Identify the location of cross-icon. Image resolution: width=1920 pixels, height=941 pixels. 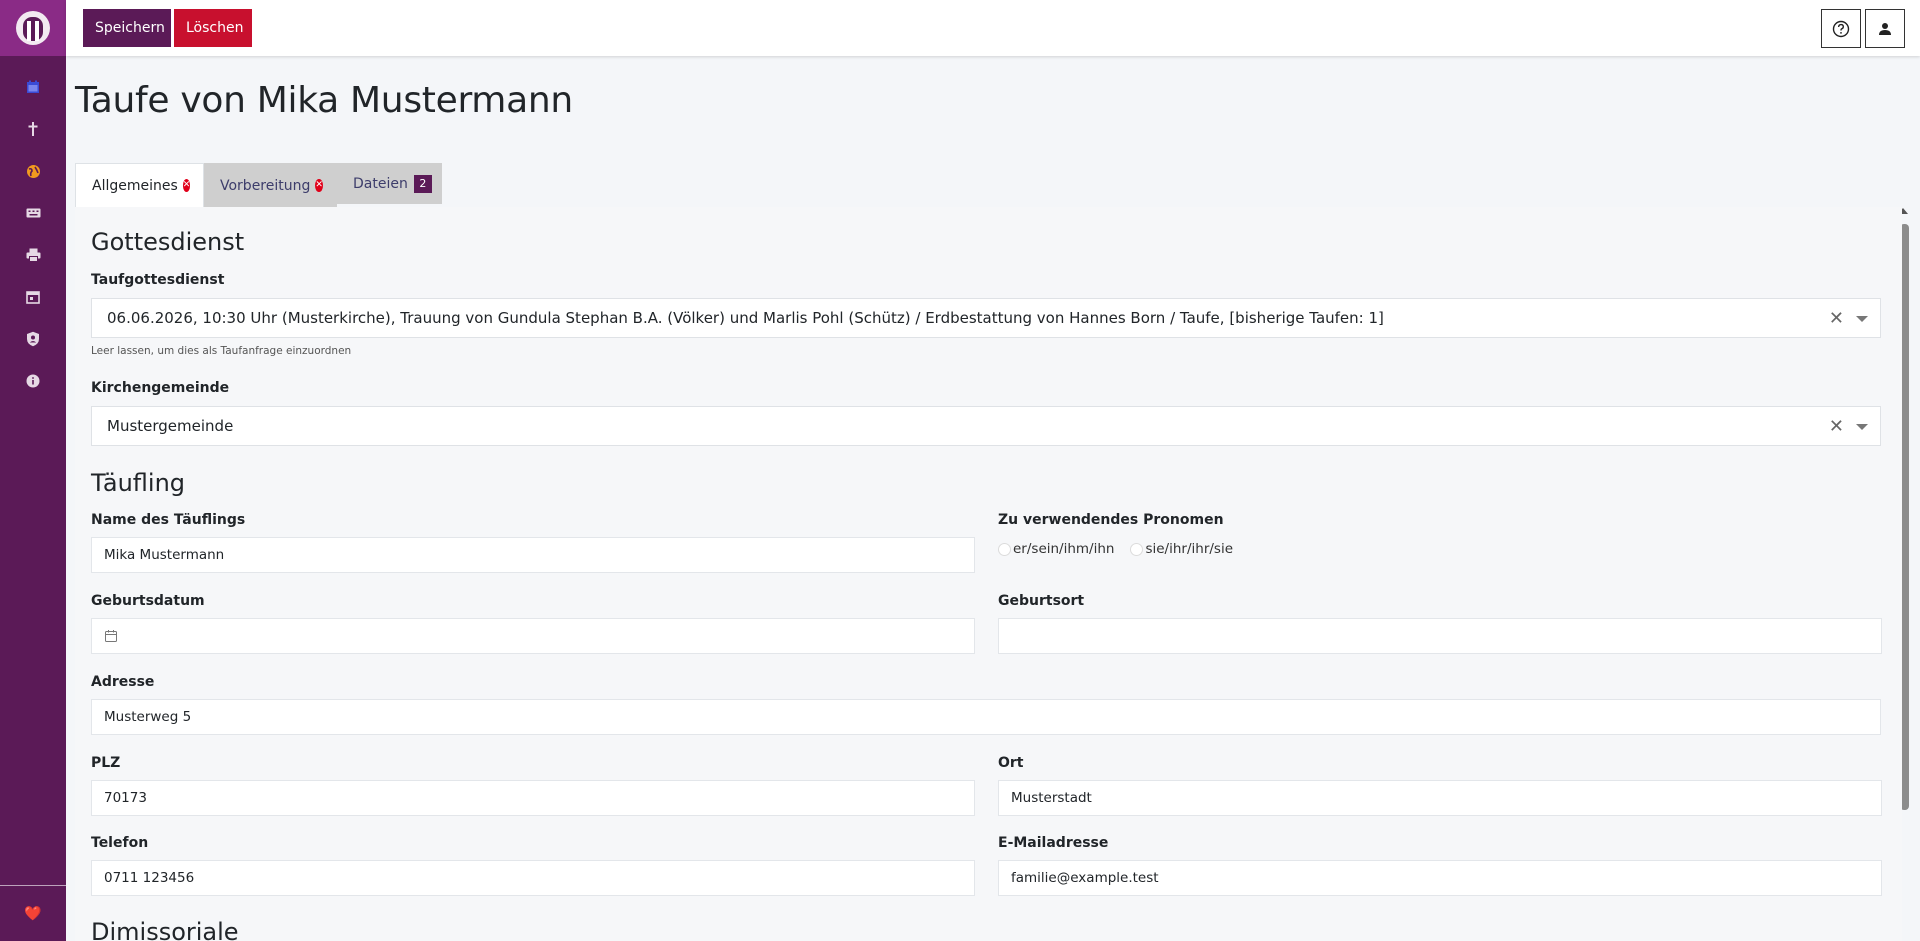
(33, 129).